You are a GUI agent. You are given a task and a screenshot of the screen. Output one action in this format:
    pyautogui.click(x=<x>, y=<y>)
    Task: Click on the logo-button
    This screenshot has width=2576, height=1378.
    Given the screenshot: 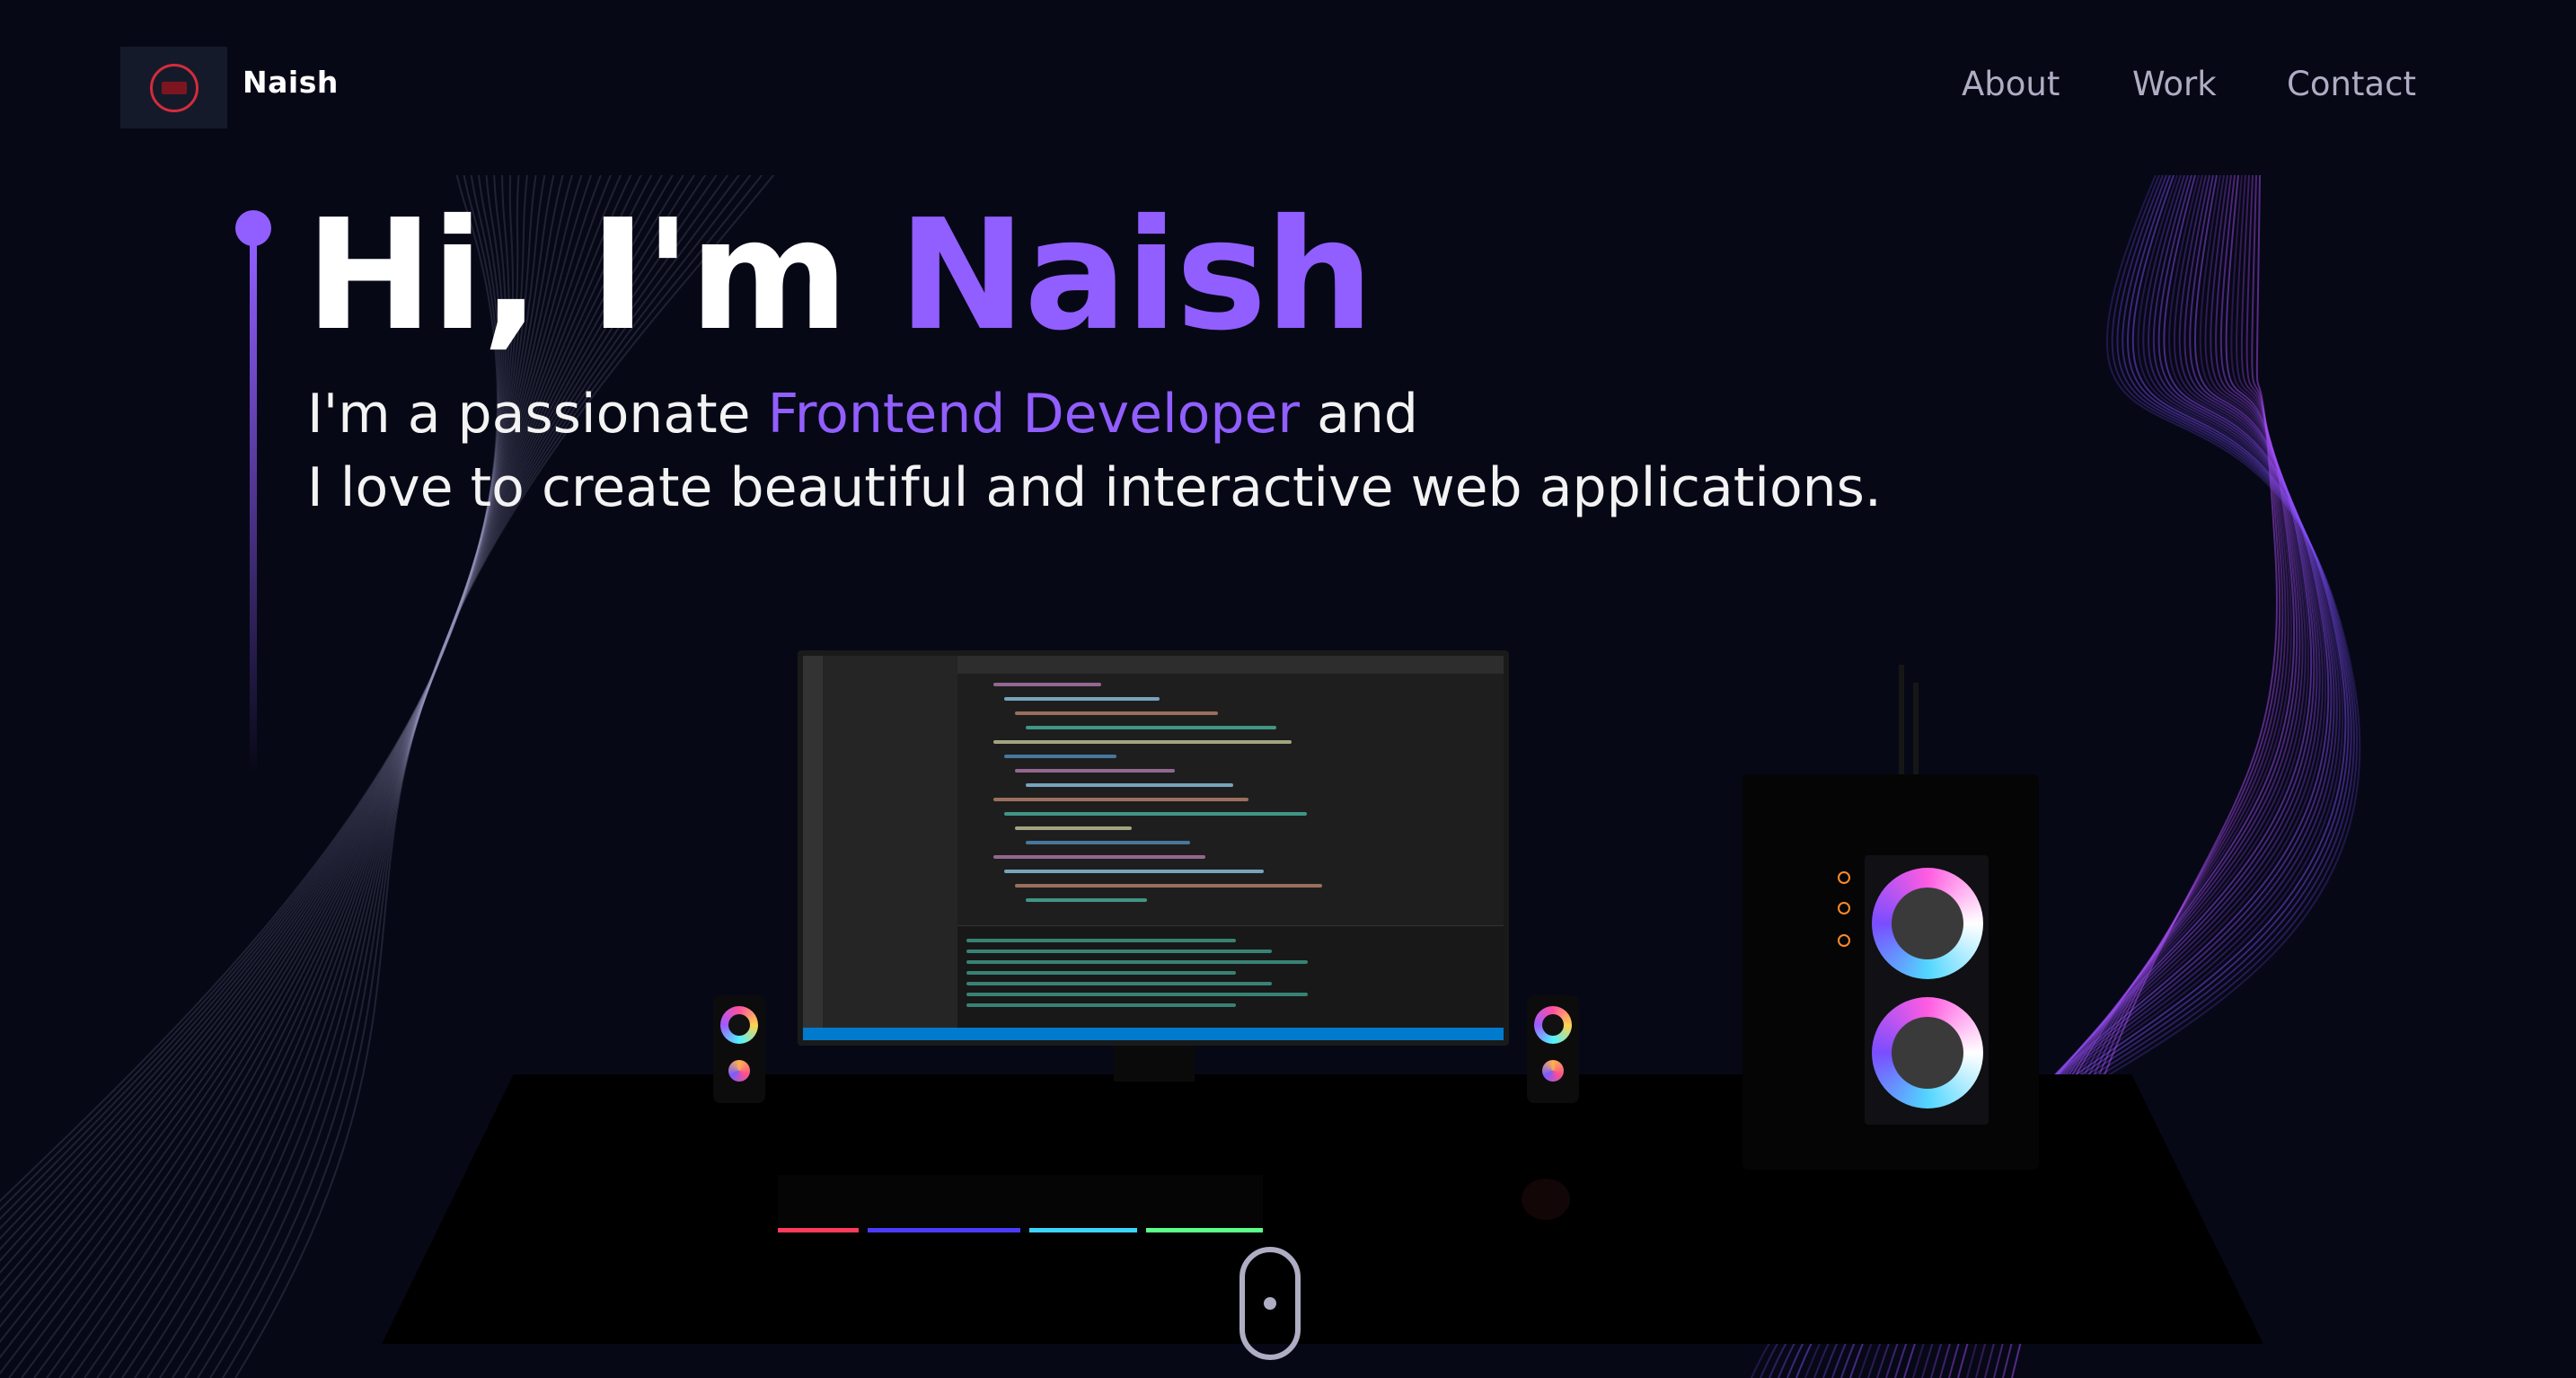 What is the action you would take?
    pyautogui.click(x=173, y=87)
    